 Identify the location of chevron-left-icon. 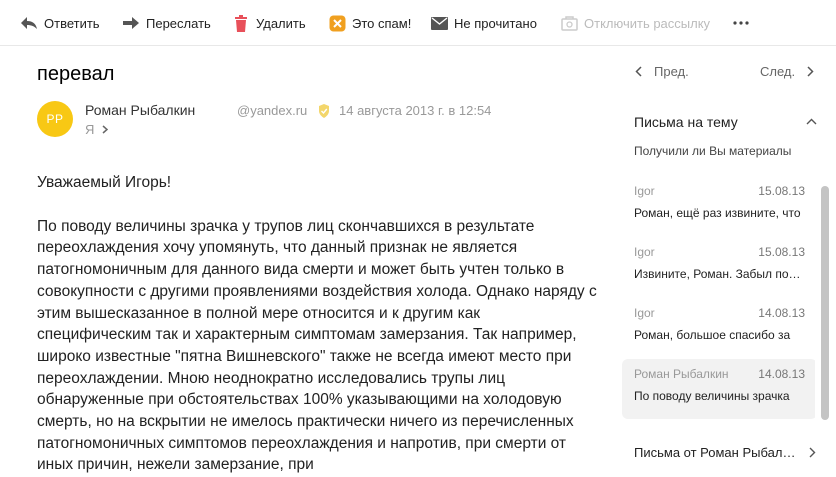
(638, 71).